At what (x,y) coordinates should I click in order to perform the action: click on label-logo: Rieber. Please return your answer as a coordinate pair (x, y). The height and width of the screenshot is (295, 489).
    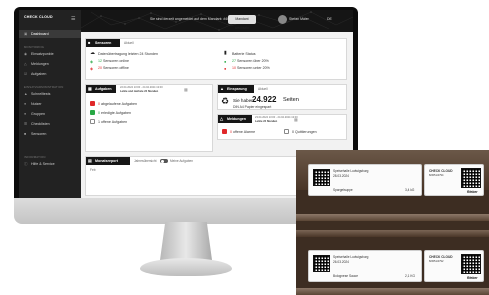
    Looking at the image, I should click on (472, 192).